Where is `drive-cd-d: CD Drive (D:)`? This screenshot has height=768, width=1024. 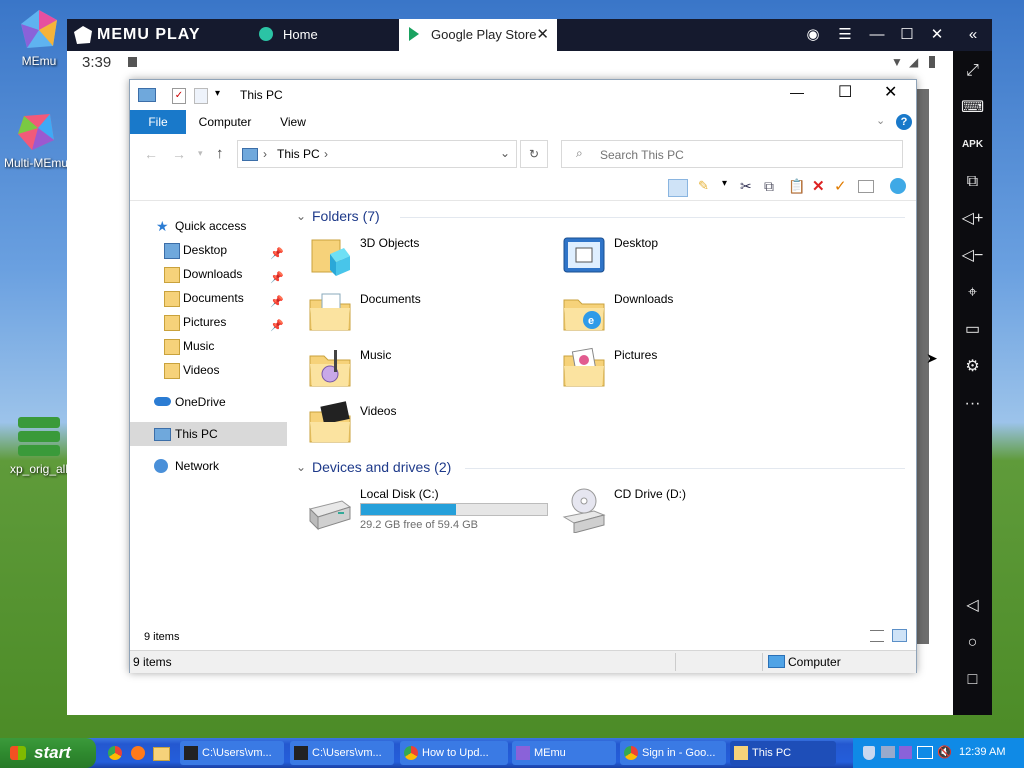
drive-cd-d: CD Drive (D:) is located at coordinates (682, 513).